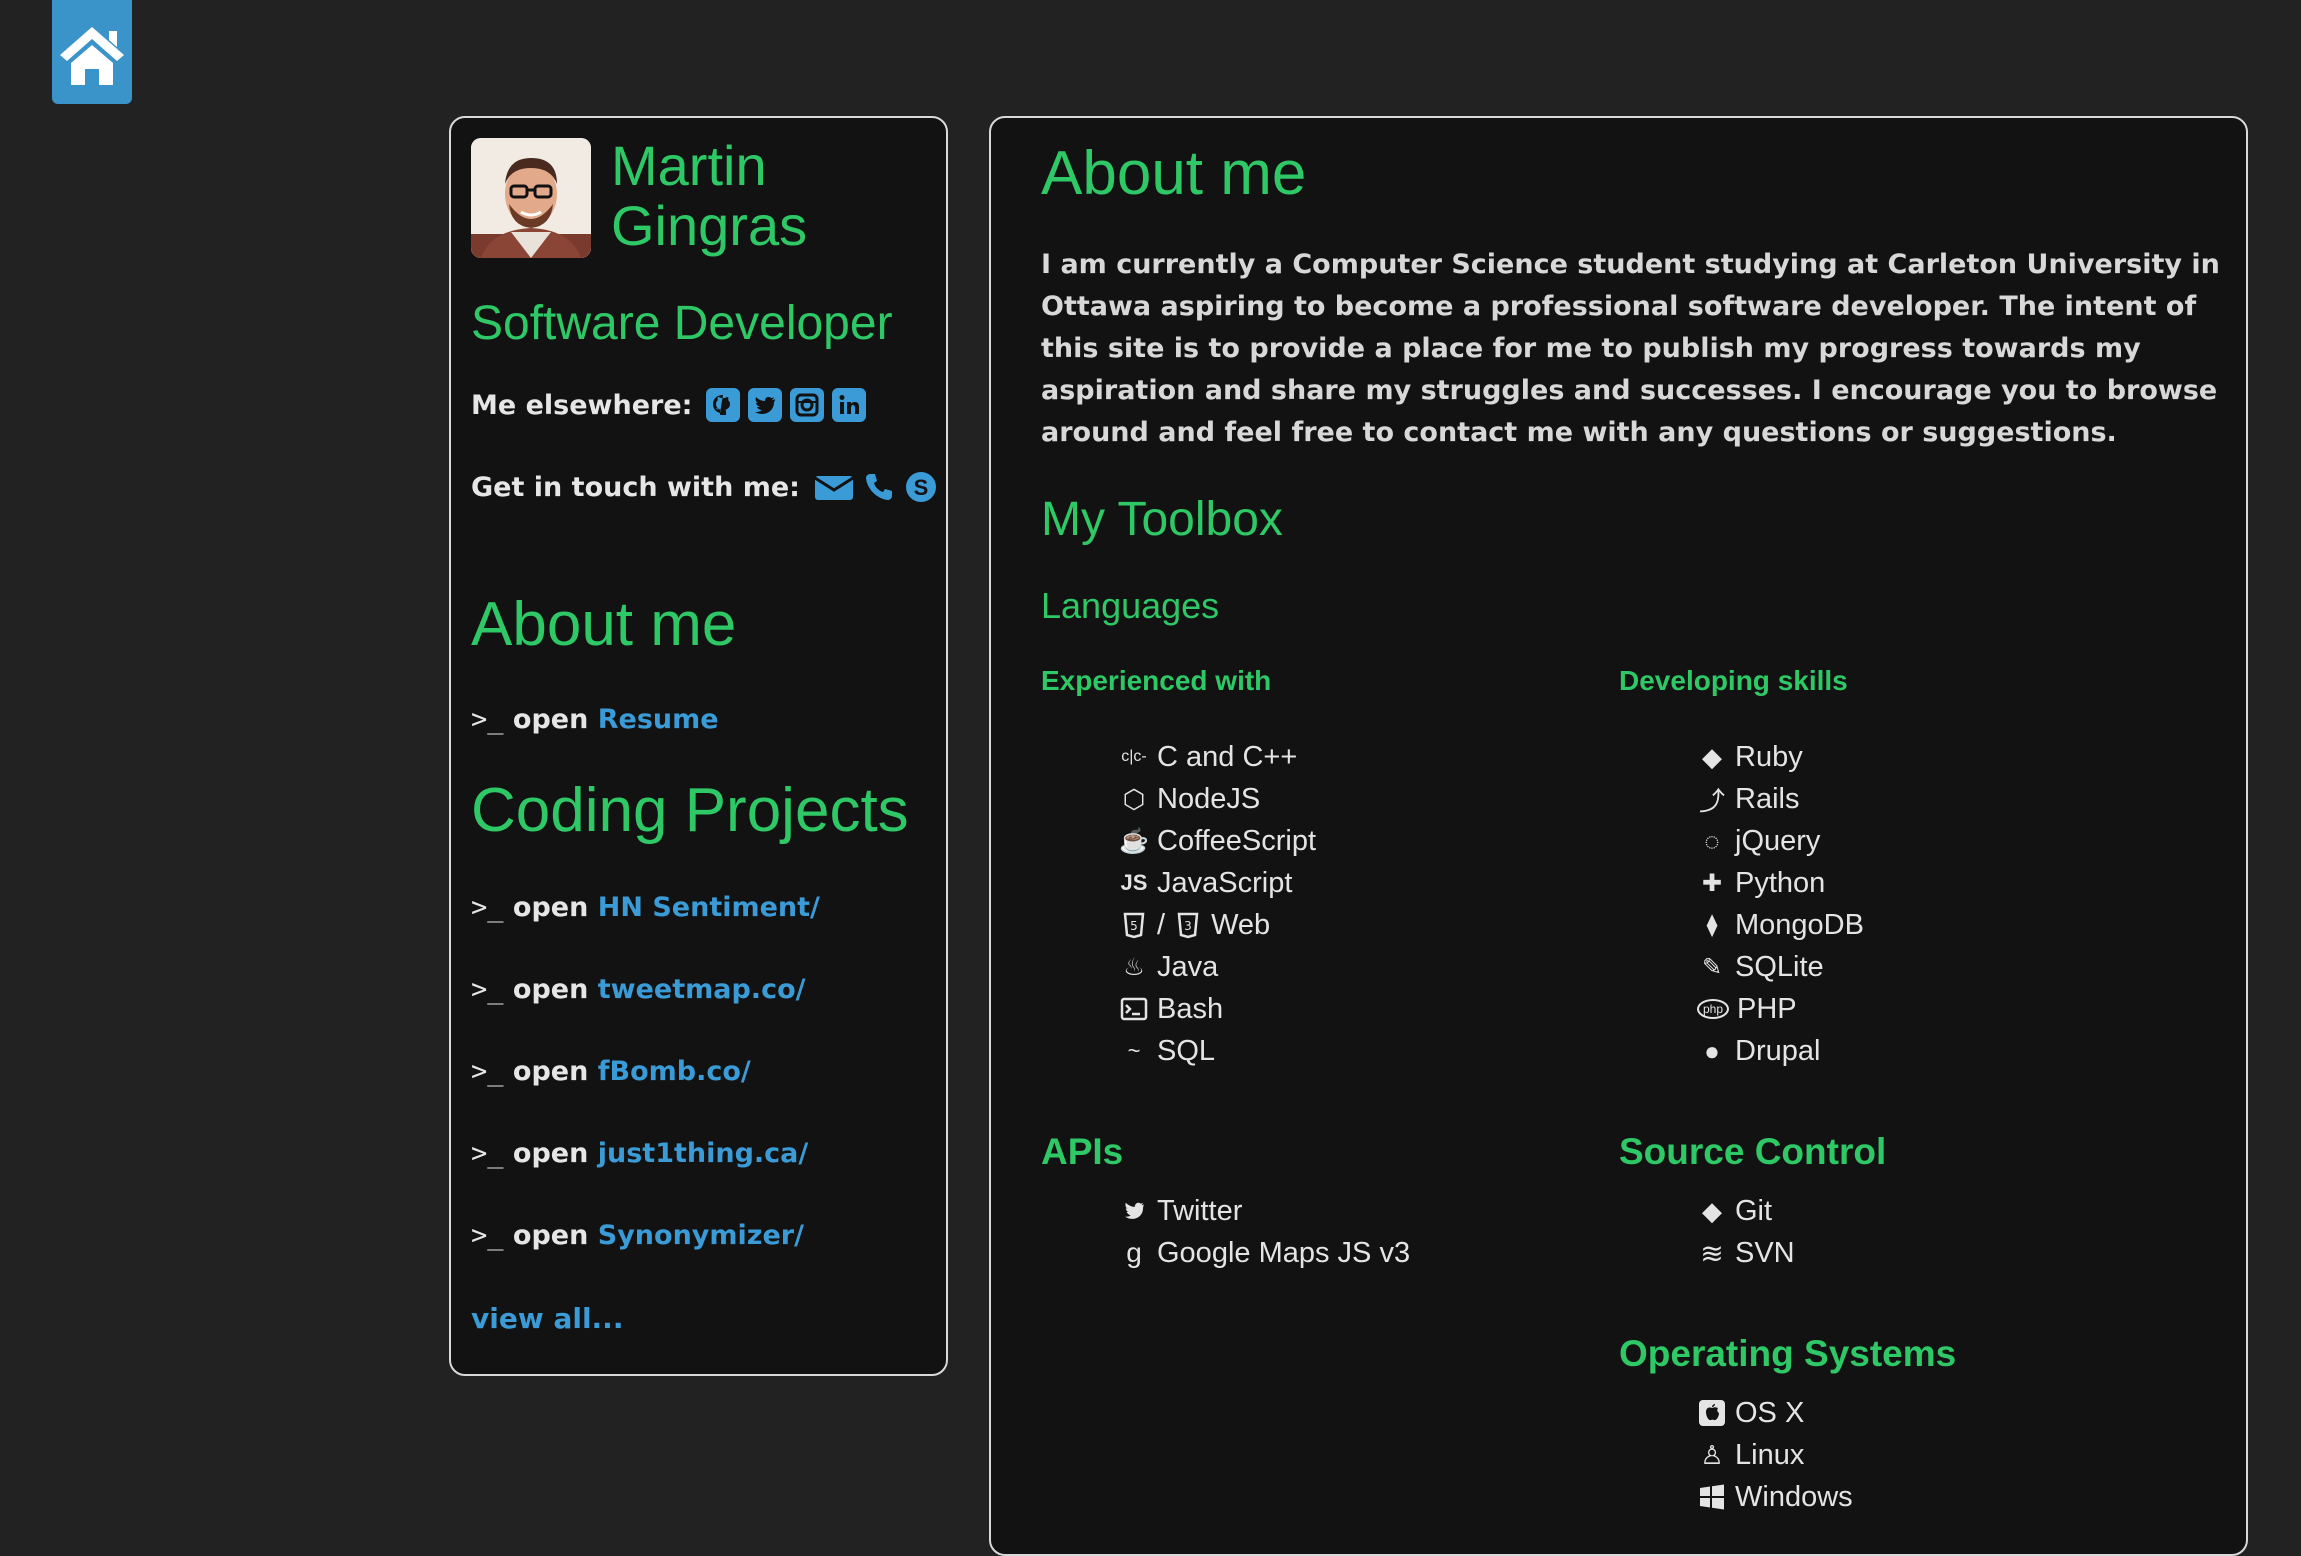 The image size is (2301, 1556). I want to click on skill-label: MongoDB, so click(1799, 924).